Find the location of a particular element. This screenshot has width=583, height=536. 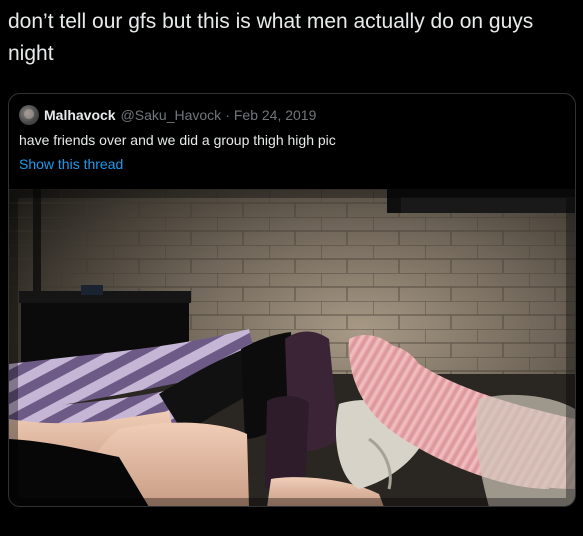

quote-header: Malhavock @Saku_Havock · Feb 24, 2019 is located at coordinates (167, 115).